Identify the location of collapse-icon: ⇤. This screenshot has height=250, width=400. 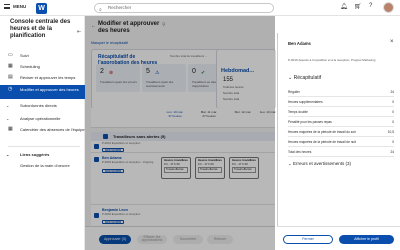
(79, 32).